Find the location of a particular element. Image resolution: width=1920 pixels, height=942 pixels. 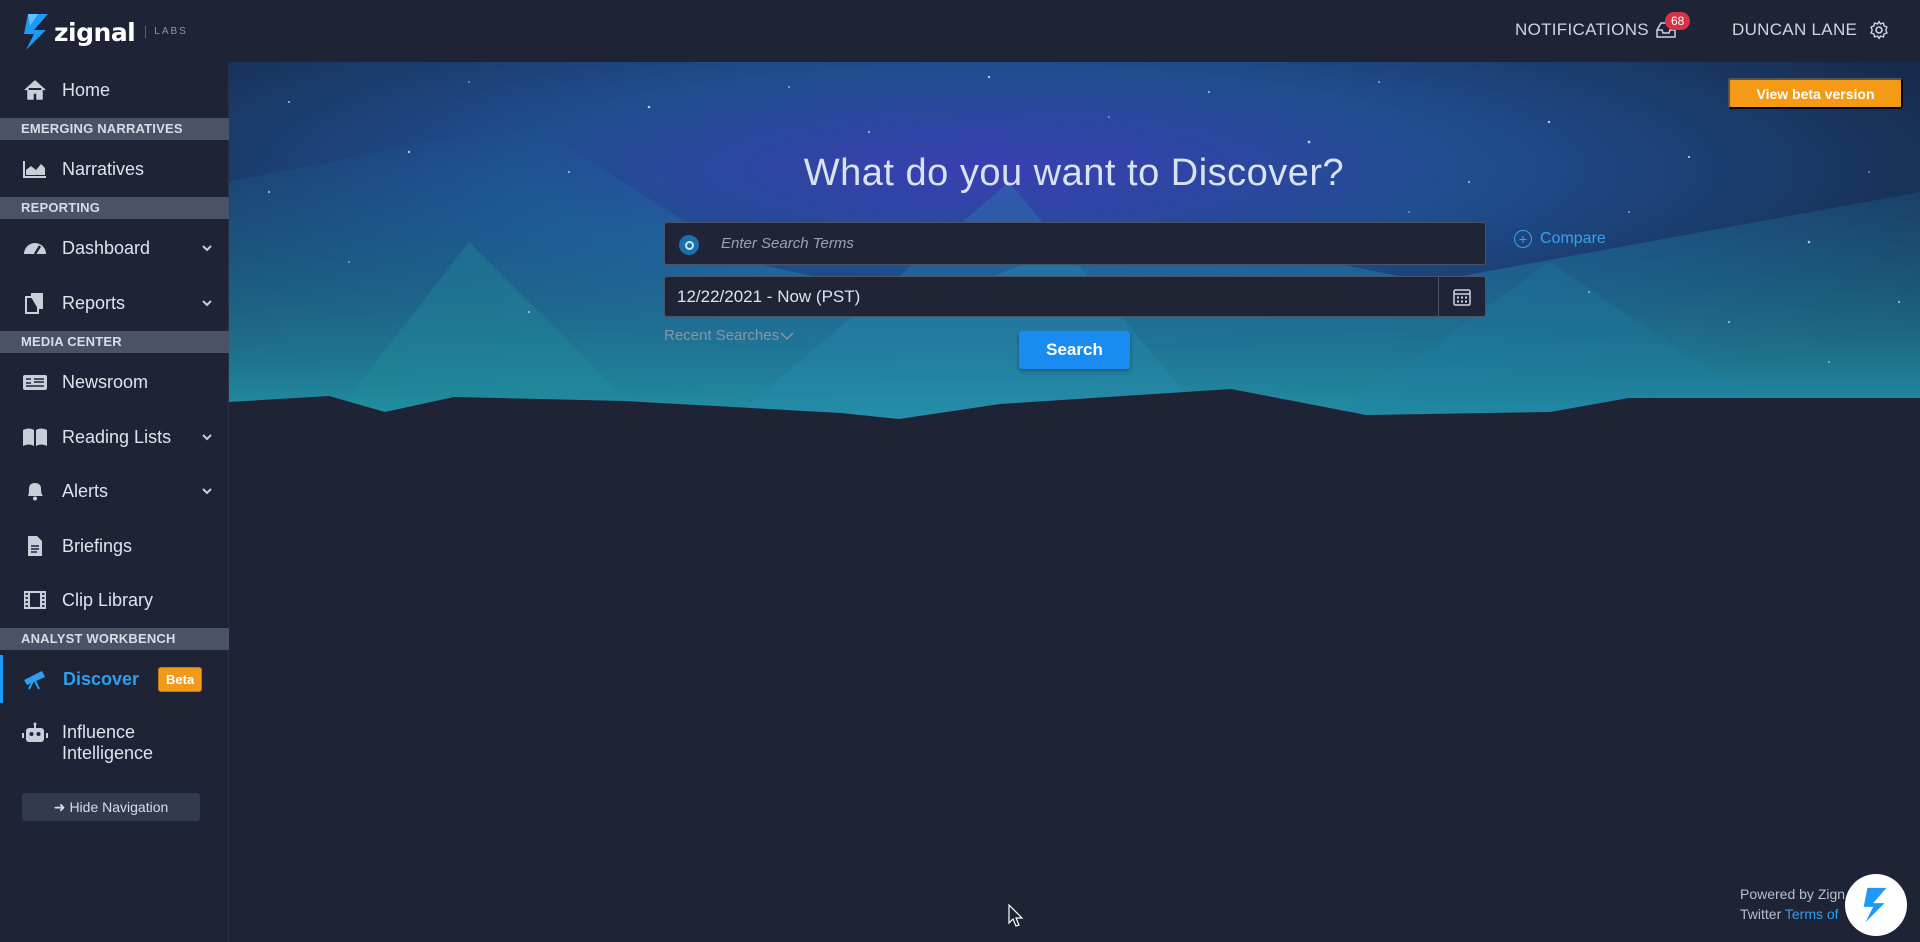

sidebar-item-label: Reports is located at coordinates (94, 302).